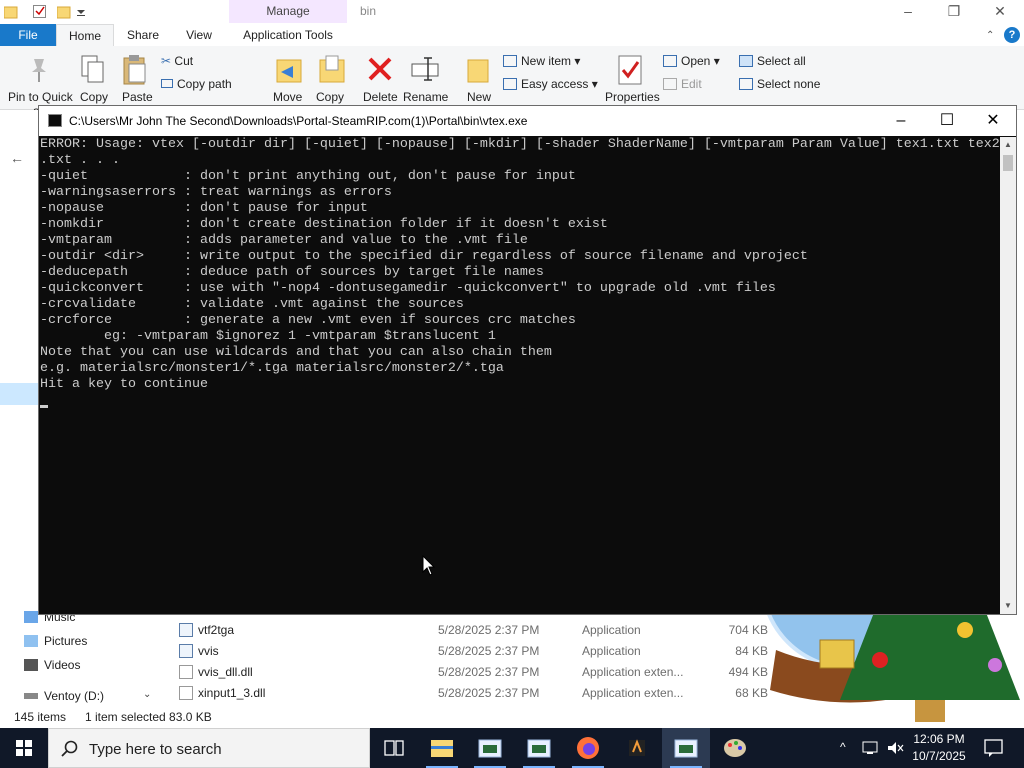 Image resolution: width=1024 pixels, height=768 pixels. What do you see at coordinates (637, 748) in the screenshot?
I see `game-taskbar-button` at bounding box center [637, 748].